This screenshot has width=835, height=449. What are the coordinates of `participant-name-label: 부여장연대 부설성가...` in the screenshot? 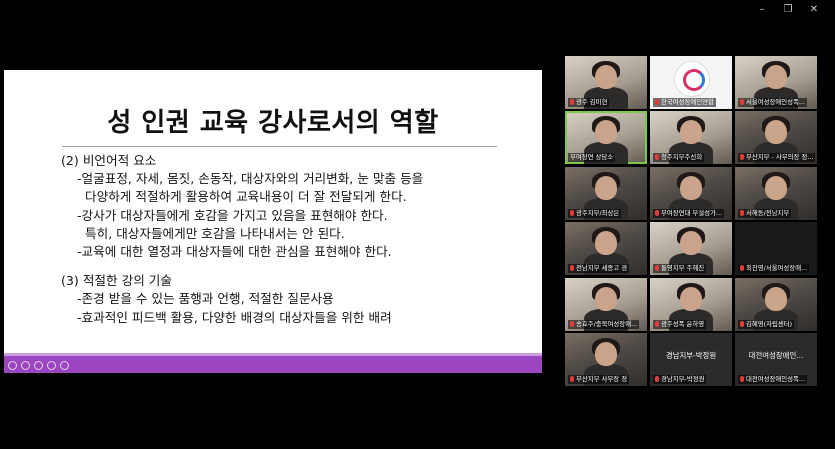 It's located at (689, 213).